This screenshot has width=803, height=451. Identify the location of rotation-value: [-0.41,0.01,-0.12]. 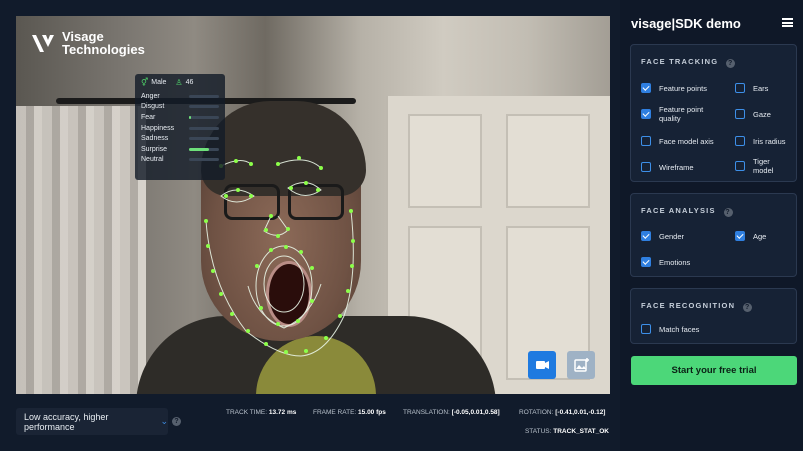
(580, 412).